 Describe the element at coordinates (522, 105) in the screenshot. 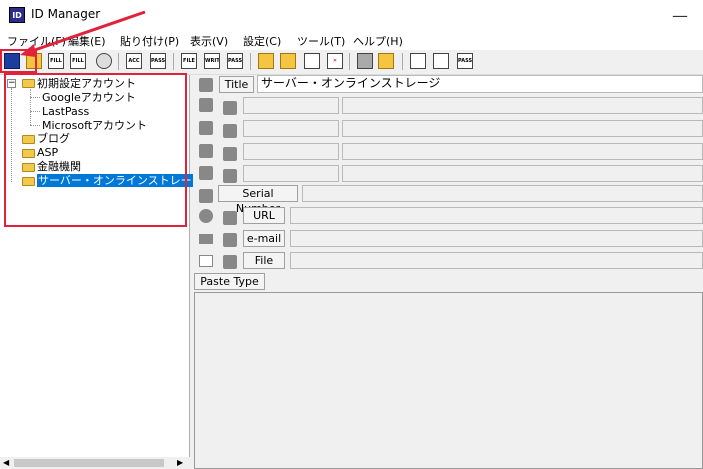

I see `id-value-field` at that location.